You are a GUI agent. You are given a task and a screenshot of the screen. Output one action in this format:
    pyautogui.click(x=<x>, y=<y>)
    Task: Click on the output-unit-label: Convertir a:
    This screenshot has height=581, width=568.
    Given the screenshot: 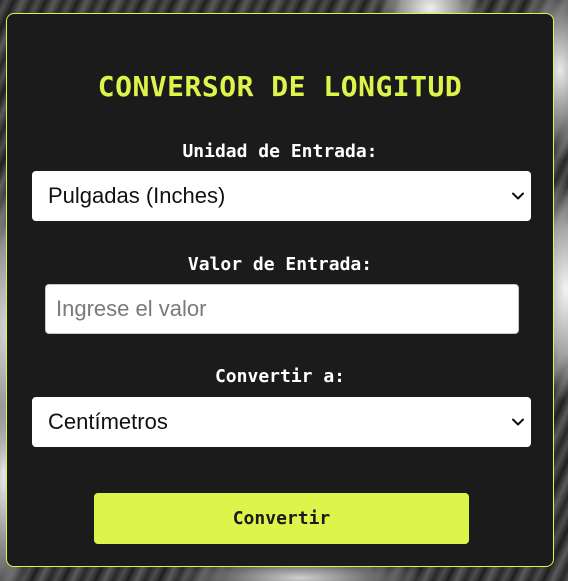 What is the action you would take?
    pyautogui.click(x=280, y=376)
    